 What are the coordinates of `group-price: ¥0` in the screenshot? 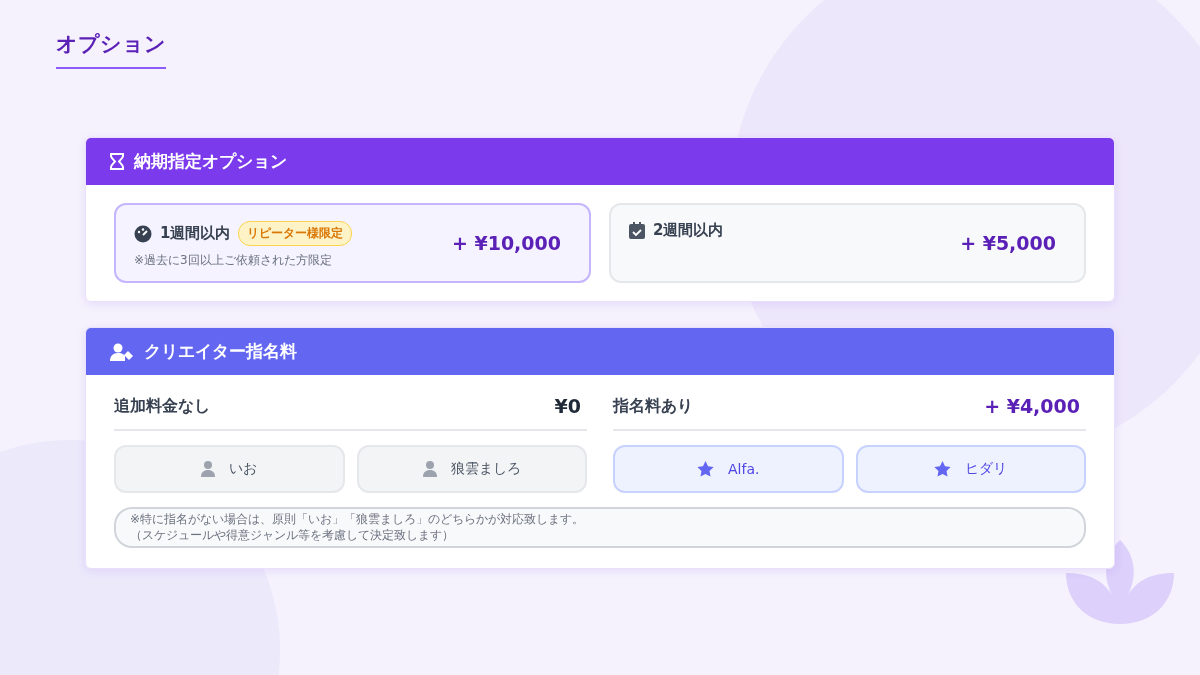 It's located at (568, 406).